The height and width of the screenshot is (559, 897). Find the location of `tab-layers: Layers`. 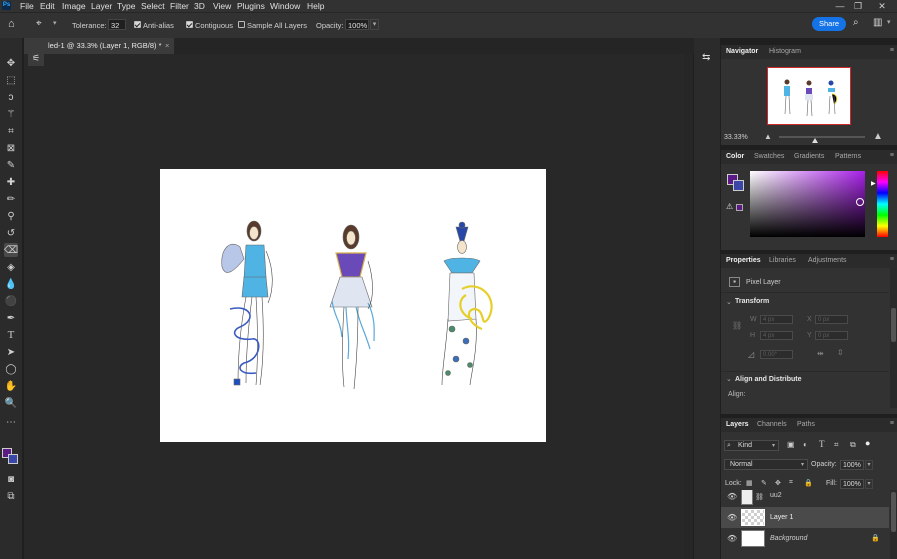

tab-layers: Layers is located at coordinates (737, 425).